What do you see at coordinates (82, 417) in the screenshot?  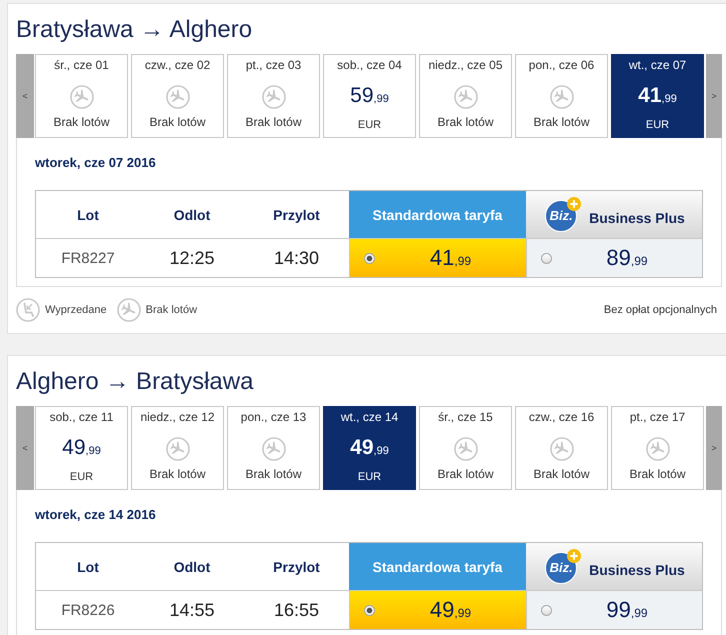 I see `date-label: sob., cze 11` at bounding box center [82, 417].